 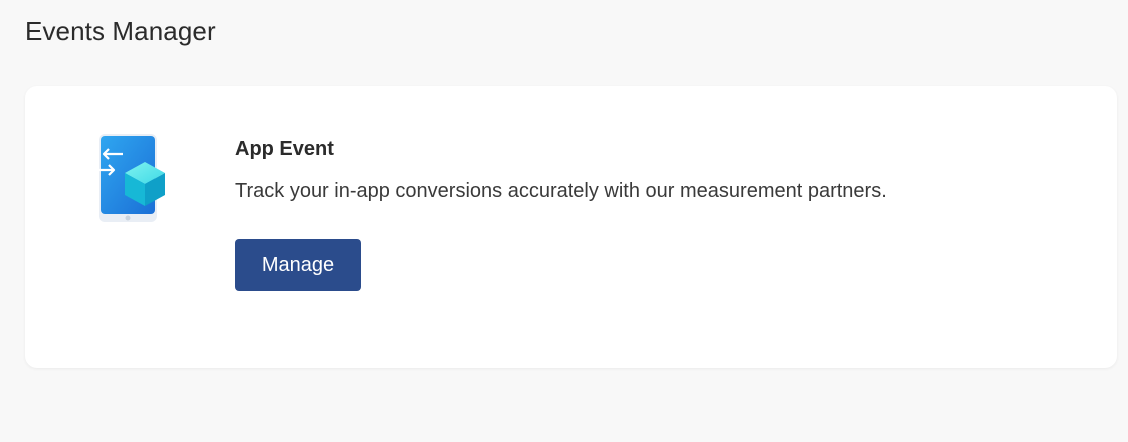 I want to click on manage-button: Manage, so click(x=298, y=265).